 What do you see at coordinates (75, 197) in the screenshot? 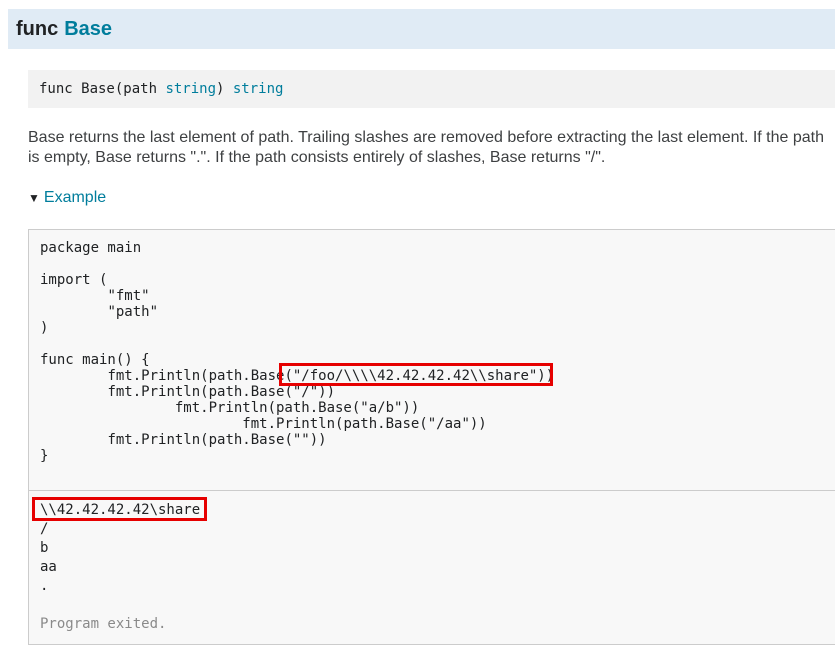
I see `example-label: Example` at bounding box center [75, 197].